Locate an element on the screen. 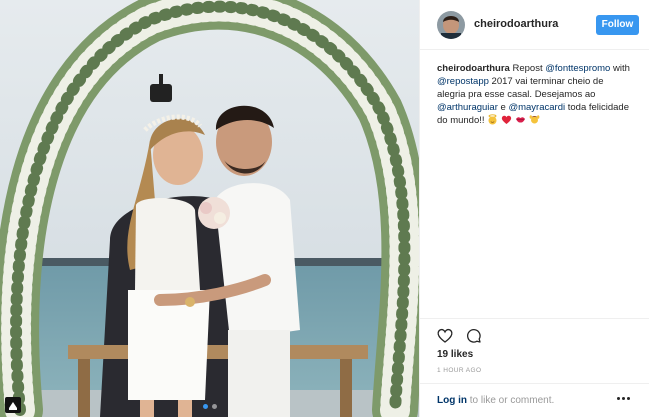  post-timestamp: 1 HOUR AGO is located at coordinates (459, 370).